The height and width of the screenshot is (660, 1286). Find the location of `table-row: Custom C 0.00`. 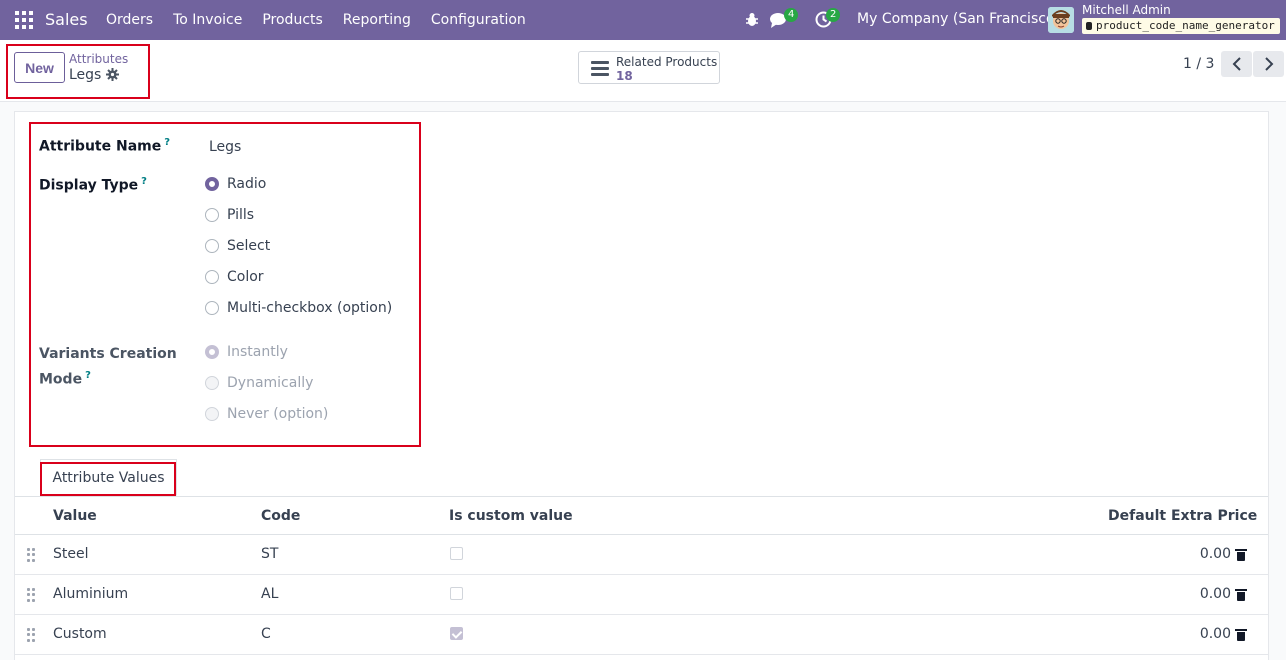

table-row: Custom C 0.00 is located at coordinates (641, 635).